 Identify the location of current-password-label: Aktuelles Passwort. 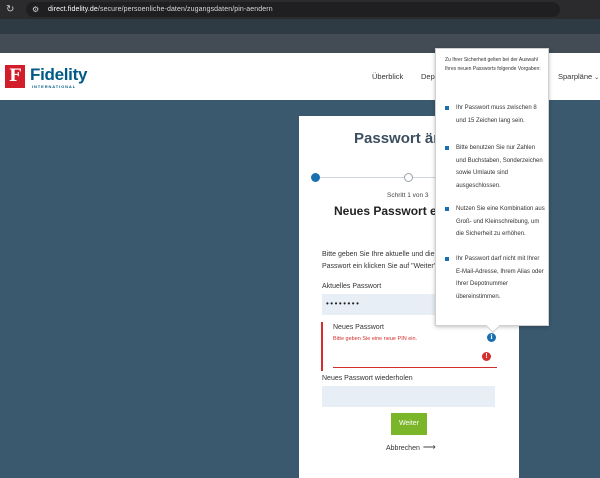
(352, 286).